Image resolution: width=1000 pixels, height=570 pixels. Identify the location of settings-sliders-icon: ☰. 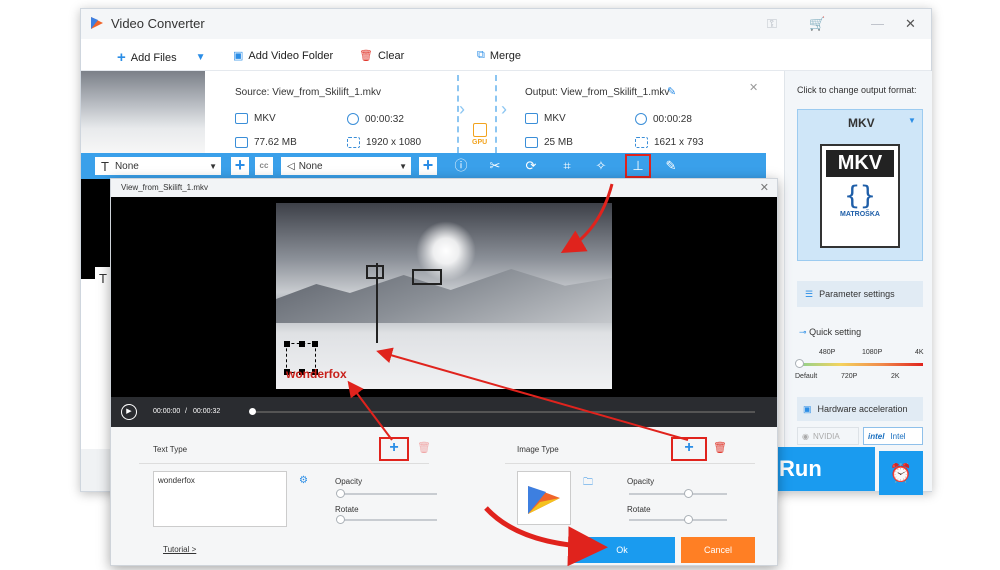
(809, 293).